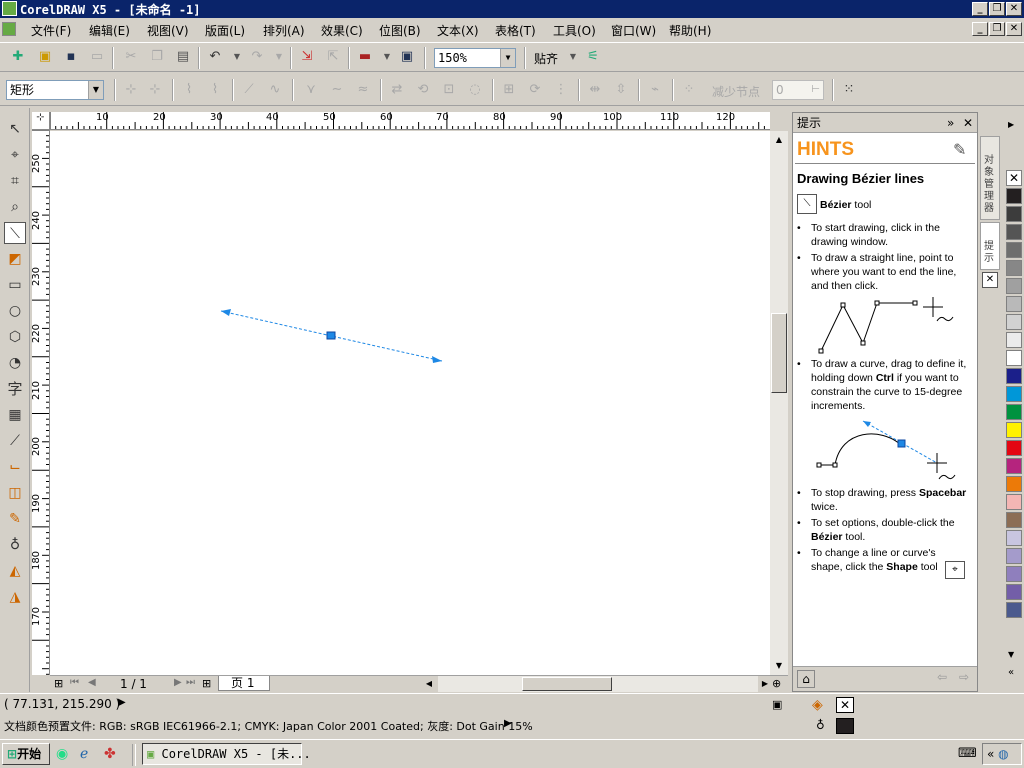 The height and width of the screenshot is (768, 1024). What do you see at coordinates (206, 683) in the screenshot?
I see `add-page-after-icon: ⊞` at bounding box center [206, 683].